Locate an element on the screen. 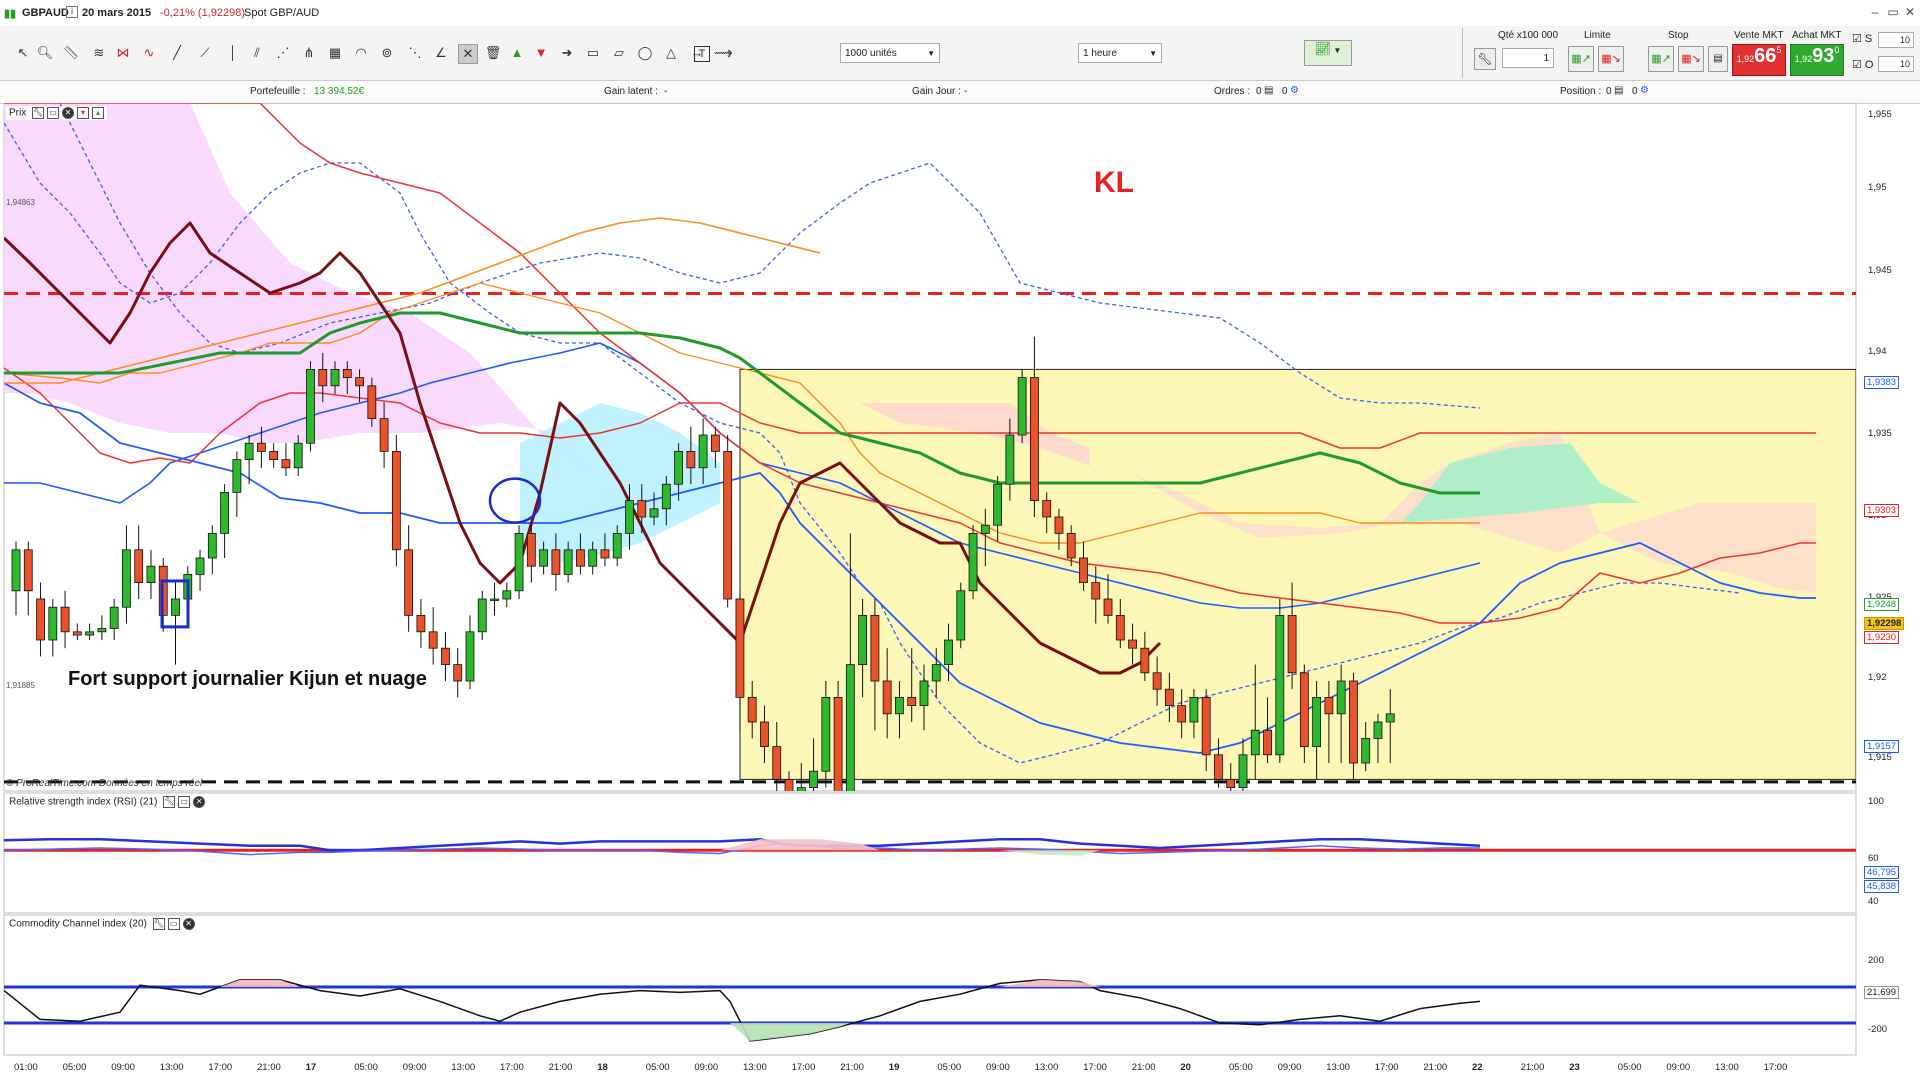 The height and width of the screenshot is (1084, 1920). time-axis-tick: 13:00 is located at coordinates (1338, 1067).